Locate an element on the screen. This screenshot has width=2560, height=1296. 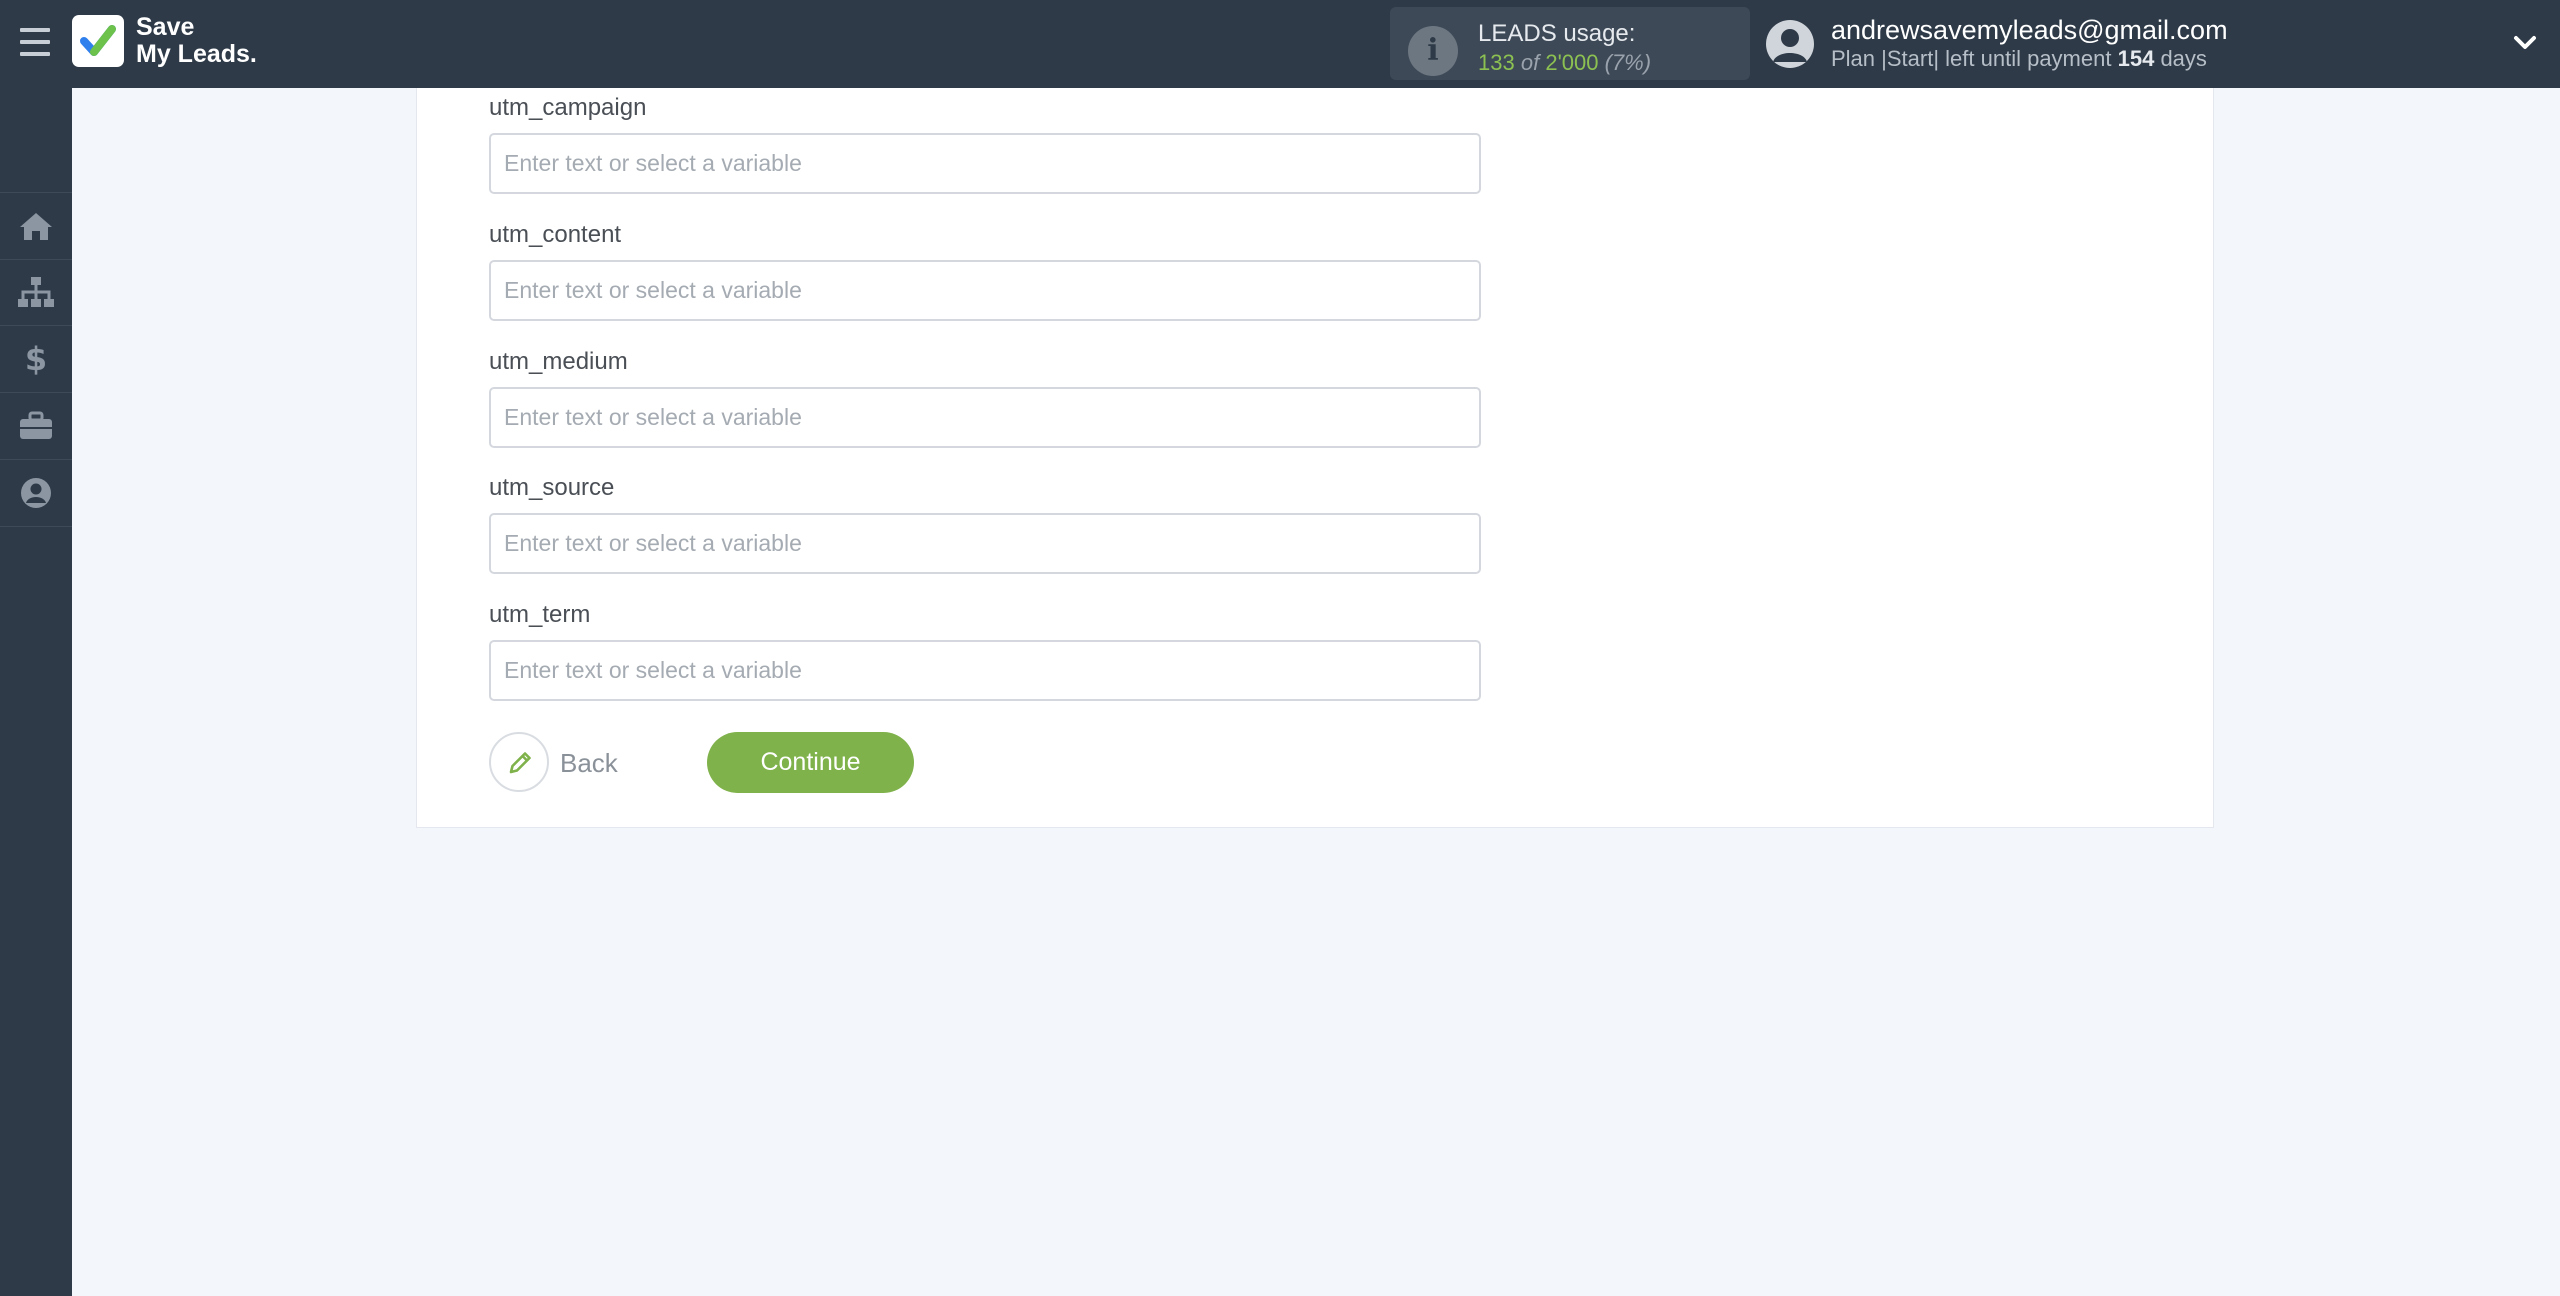
sidebar-item-connections is located at coordinates (36, 292).